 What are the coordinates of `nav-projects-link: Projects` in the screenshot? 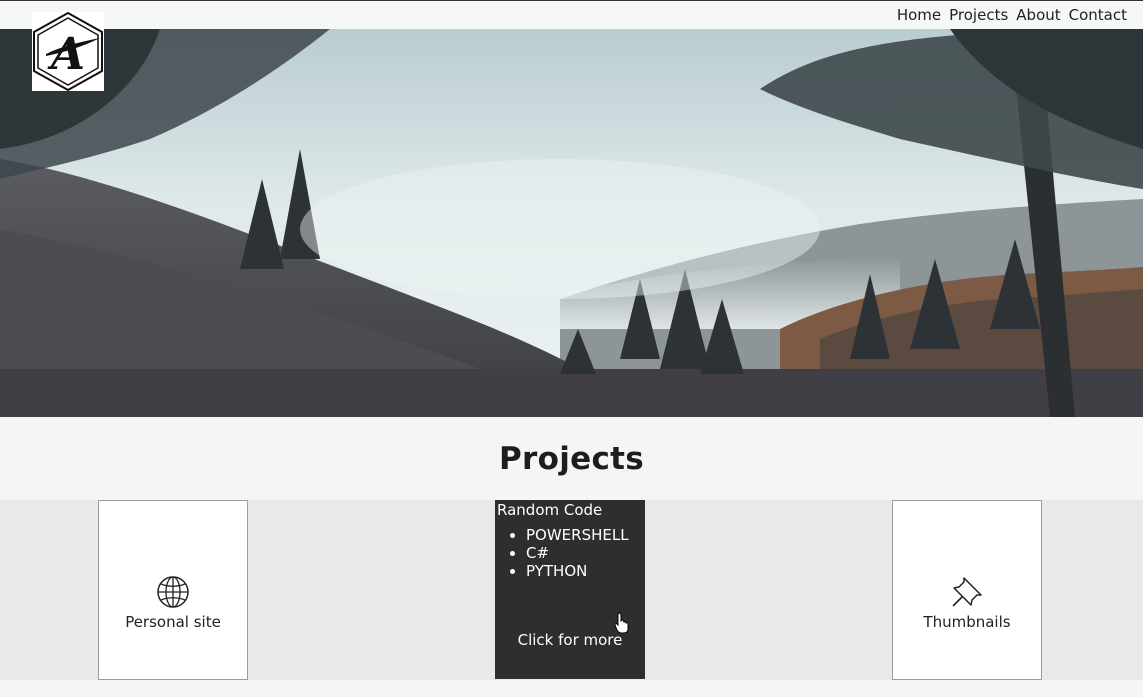 It's located at (978, 15).